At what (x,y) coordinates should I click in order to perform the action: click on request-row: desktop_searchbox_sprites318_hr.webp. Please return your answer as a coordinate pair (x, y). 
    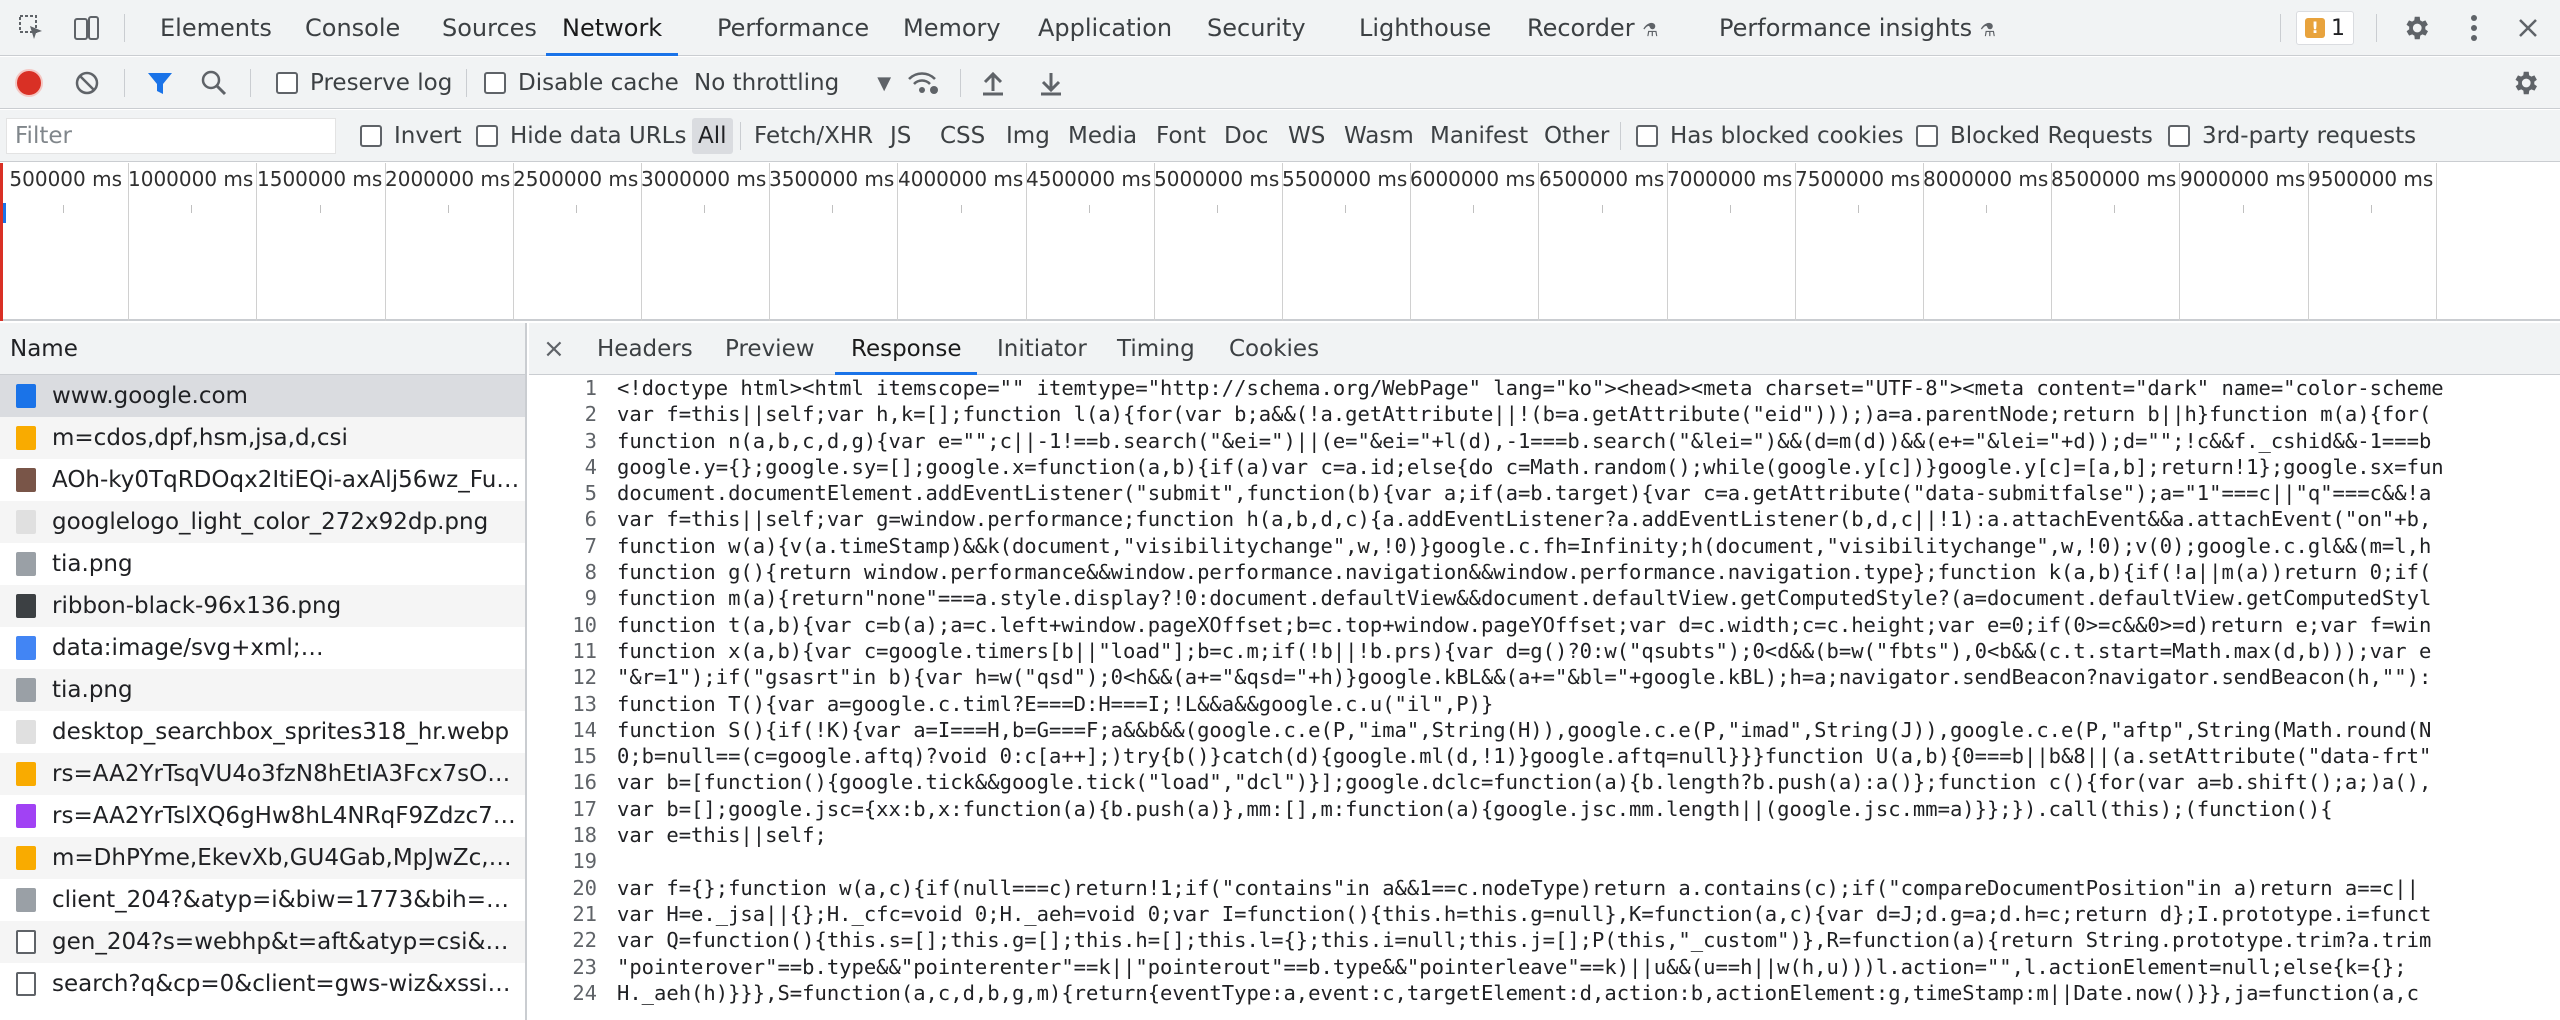
    Looking at the image, I should click on (262, 732).